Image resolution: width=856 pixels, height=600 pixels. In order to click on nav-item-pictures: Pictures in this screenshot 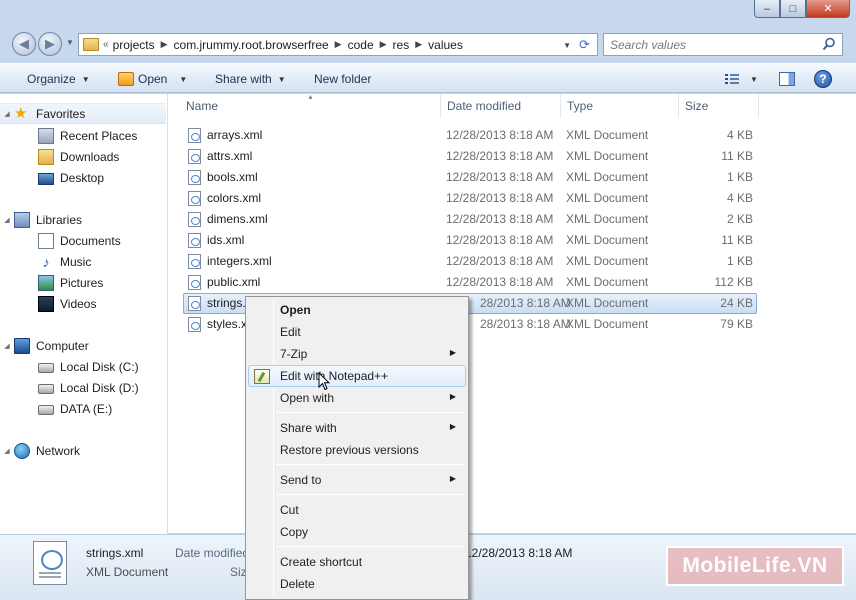, I will do `click(83, 282)`.